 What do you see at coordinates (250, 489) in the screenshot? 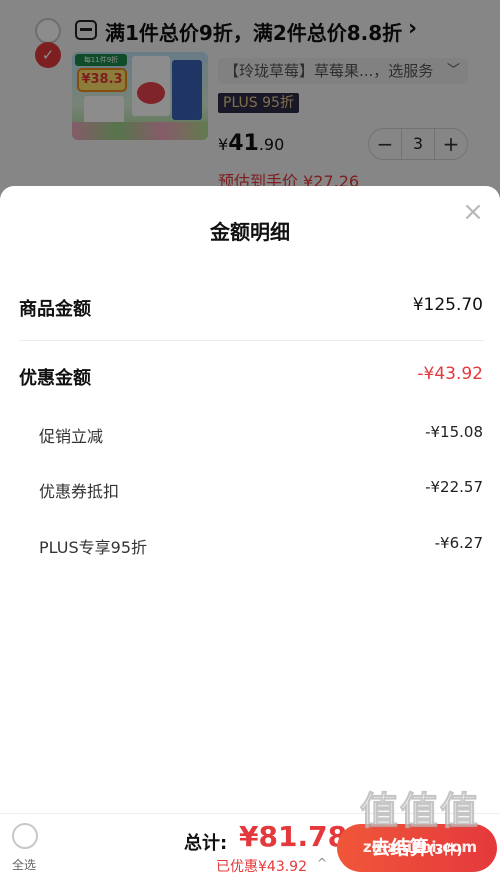
I see `discount-detail-row: 优惠券抵扣 -¥22.57` at bounding box center [250, 489].